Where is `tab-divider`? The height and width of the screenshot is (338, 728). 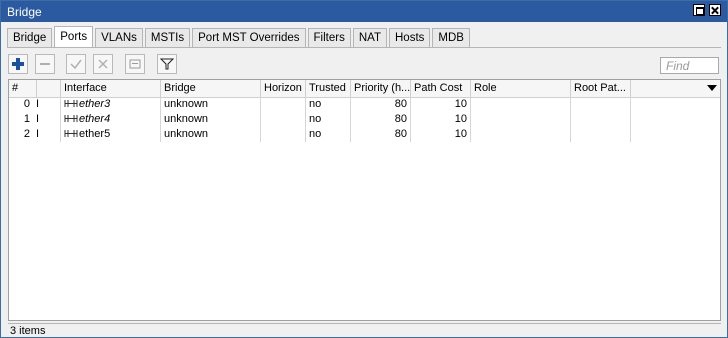
tab-divider is located at coordinates (364, 47).